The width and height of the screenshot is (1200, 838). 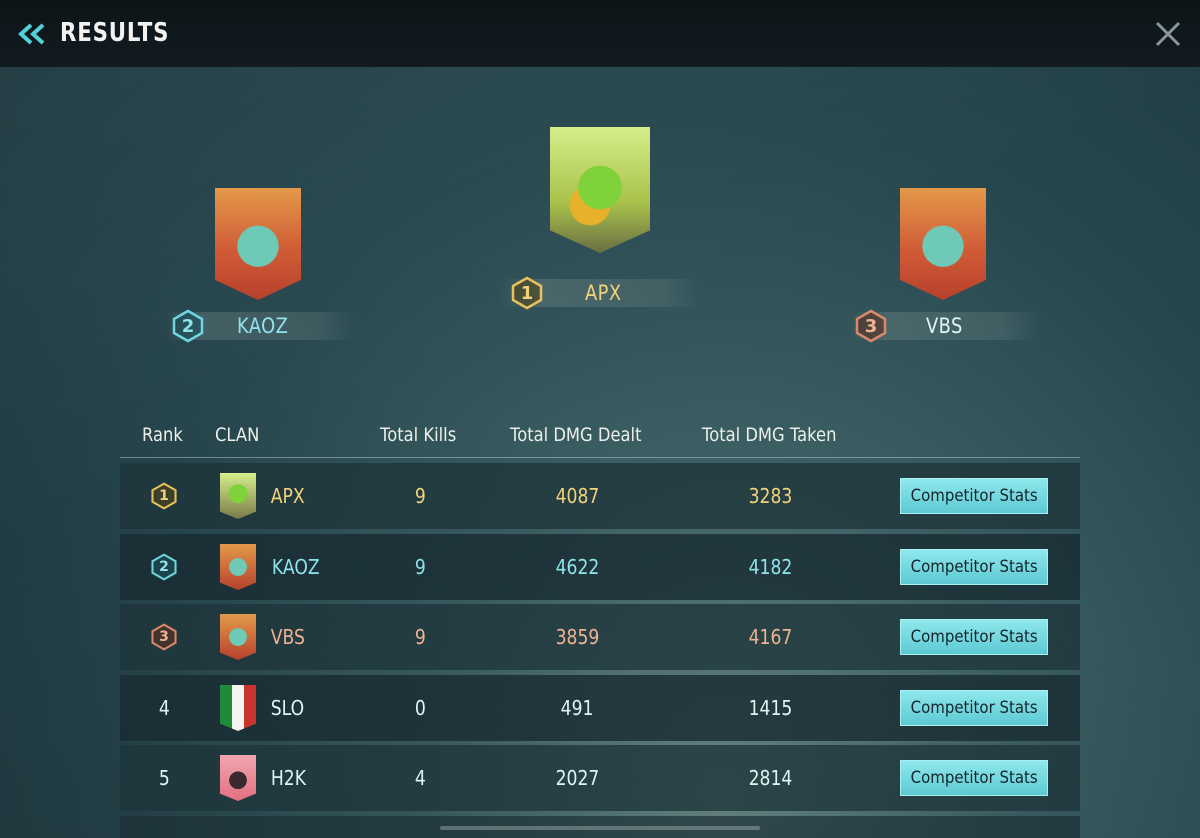 I want to click on podium-plate-second: 2 KAOZ, so click(x=260, y=326).